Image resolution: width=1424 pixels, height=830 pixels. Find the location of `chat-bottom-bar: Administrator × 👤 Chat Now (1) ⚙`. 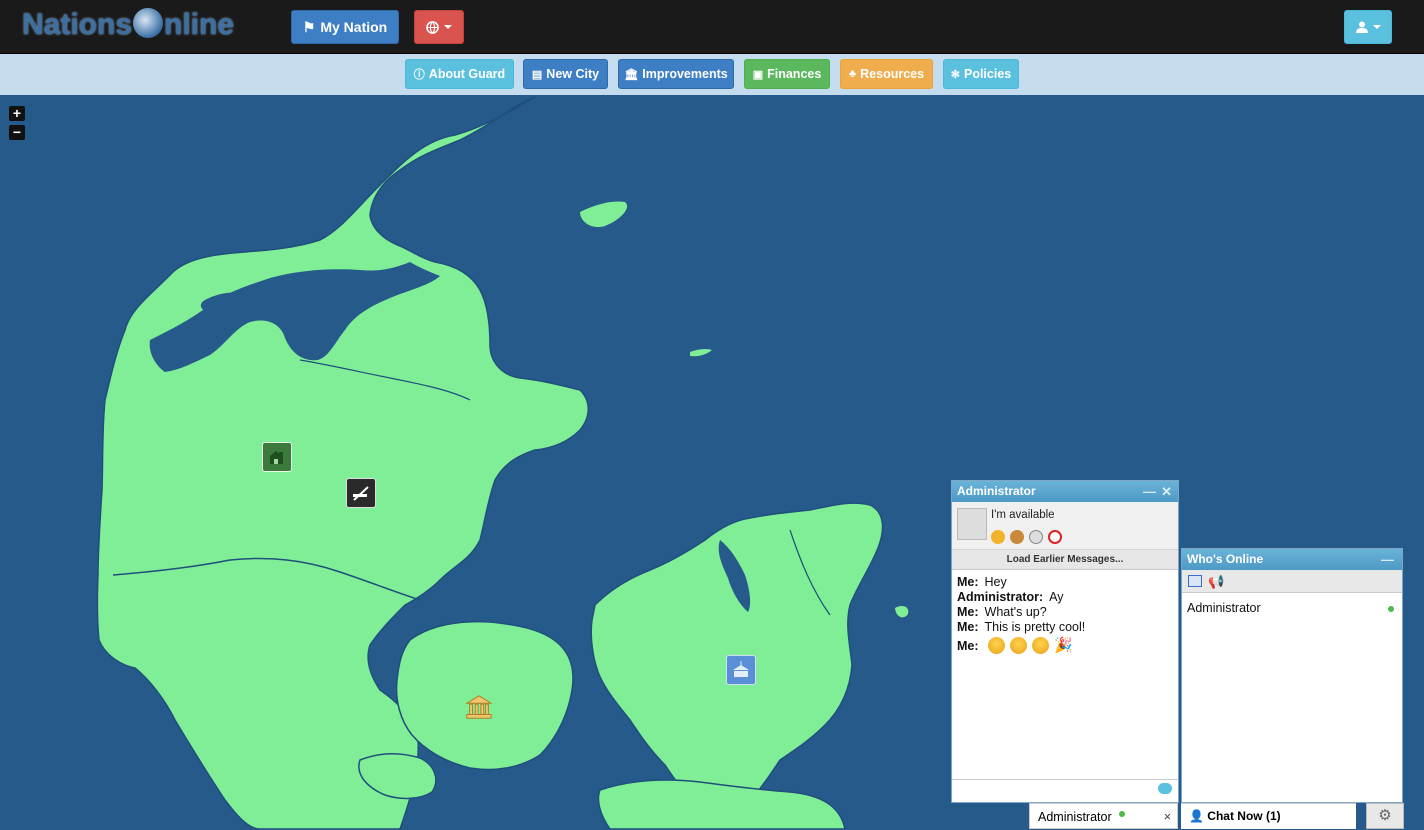

chat-bottom-bar: Administrator × 👤 Chat Now (1) ⚙ is located at coordinates (1226, 816).